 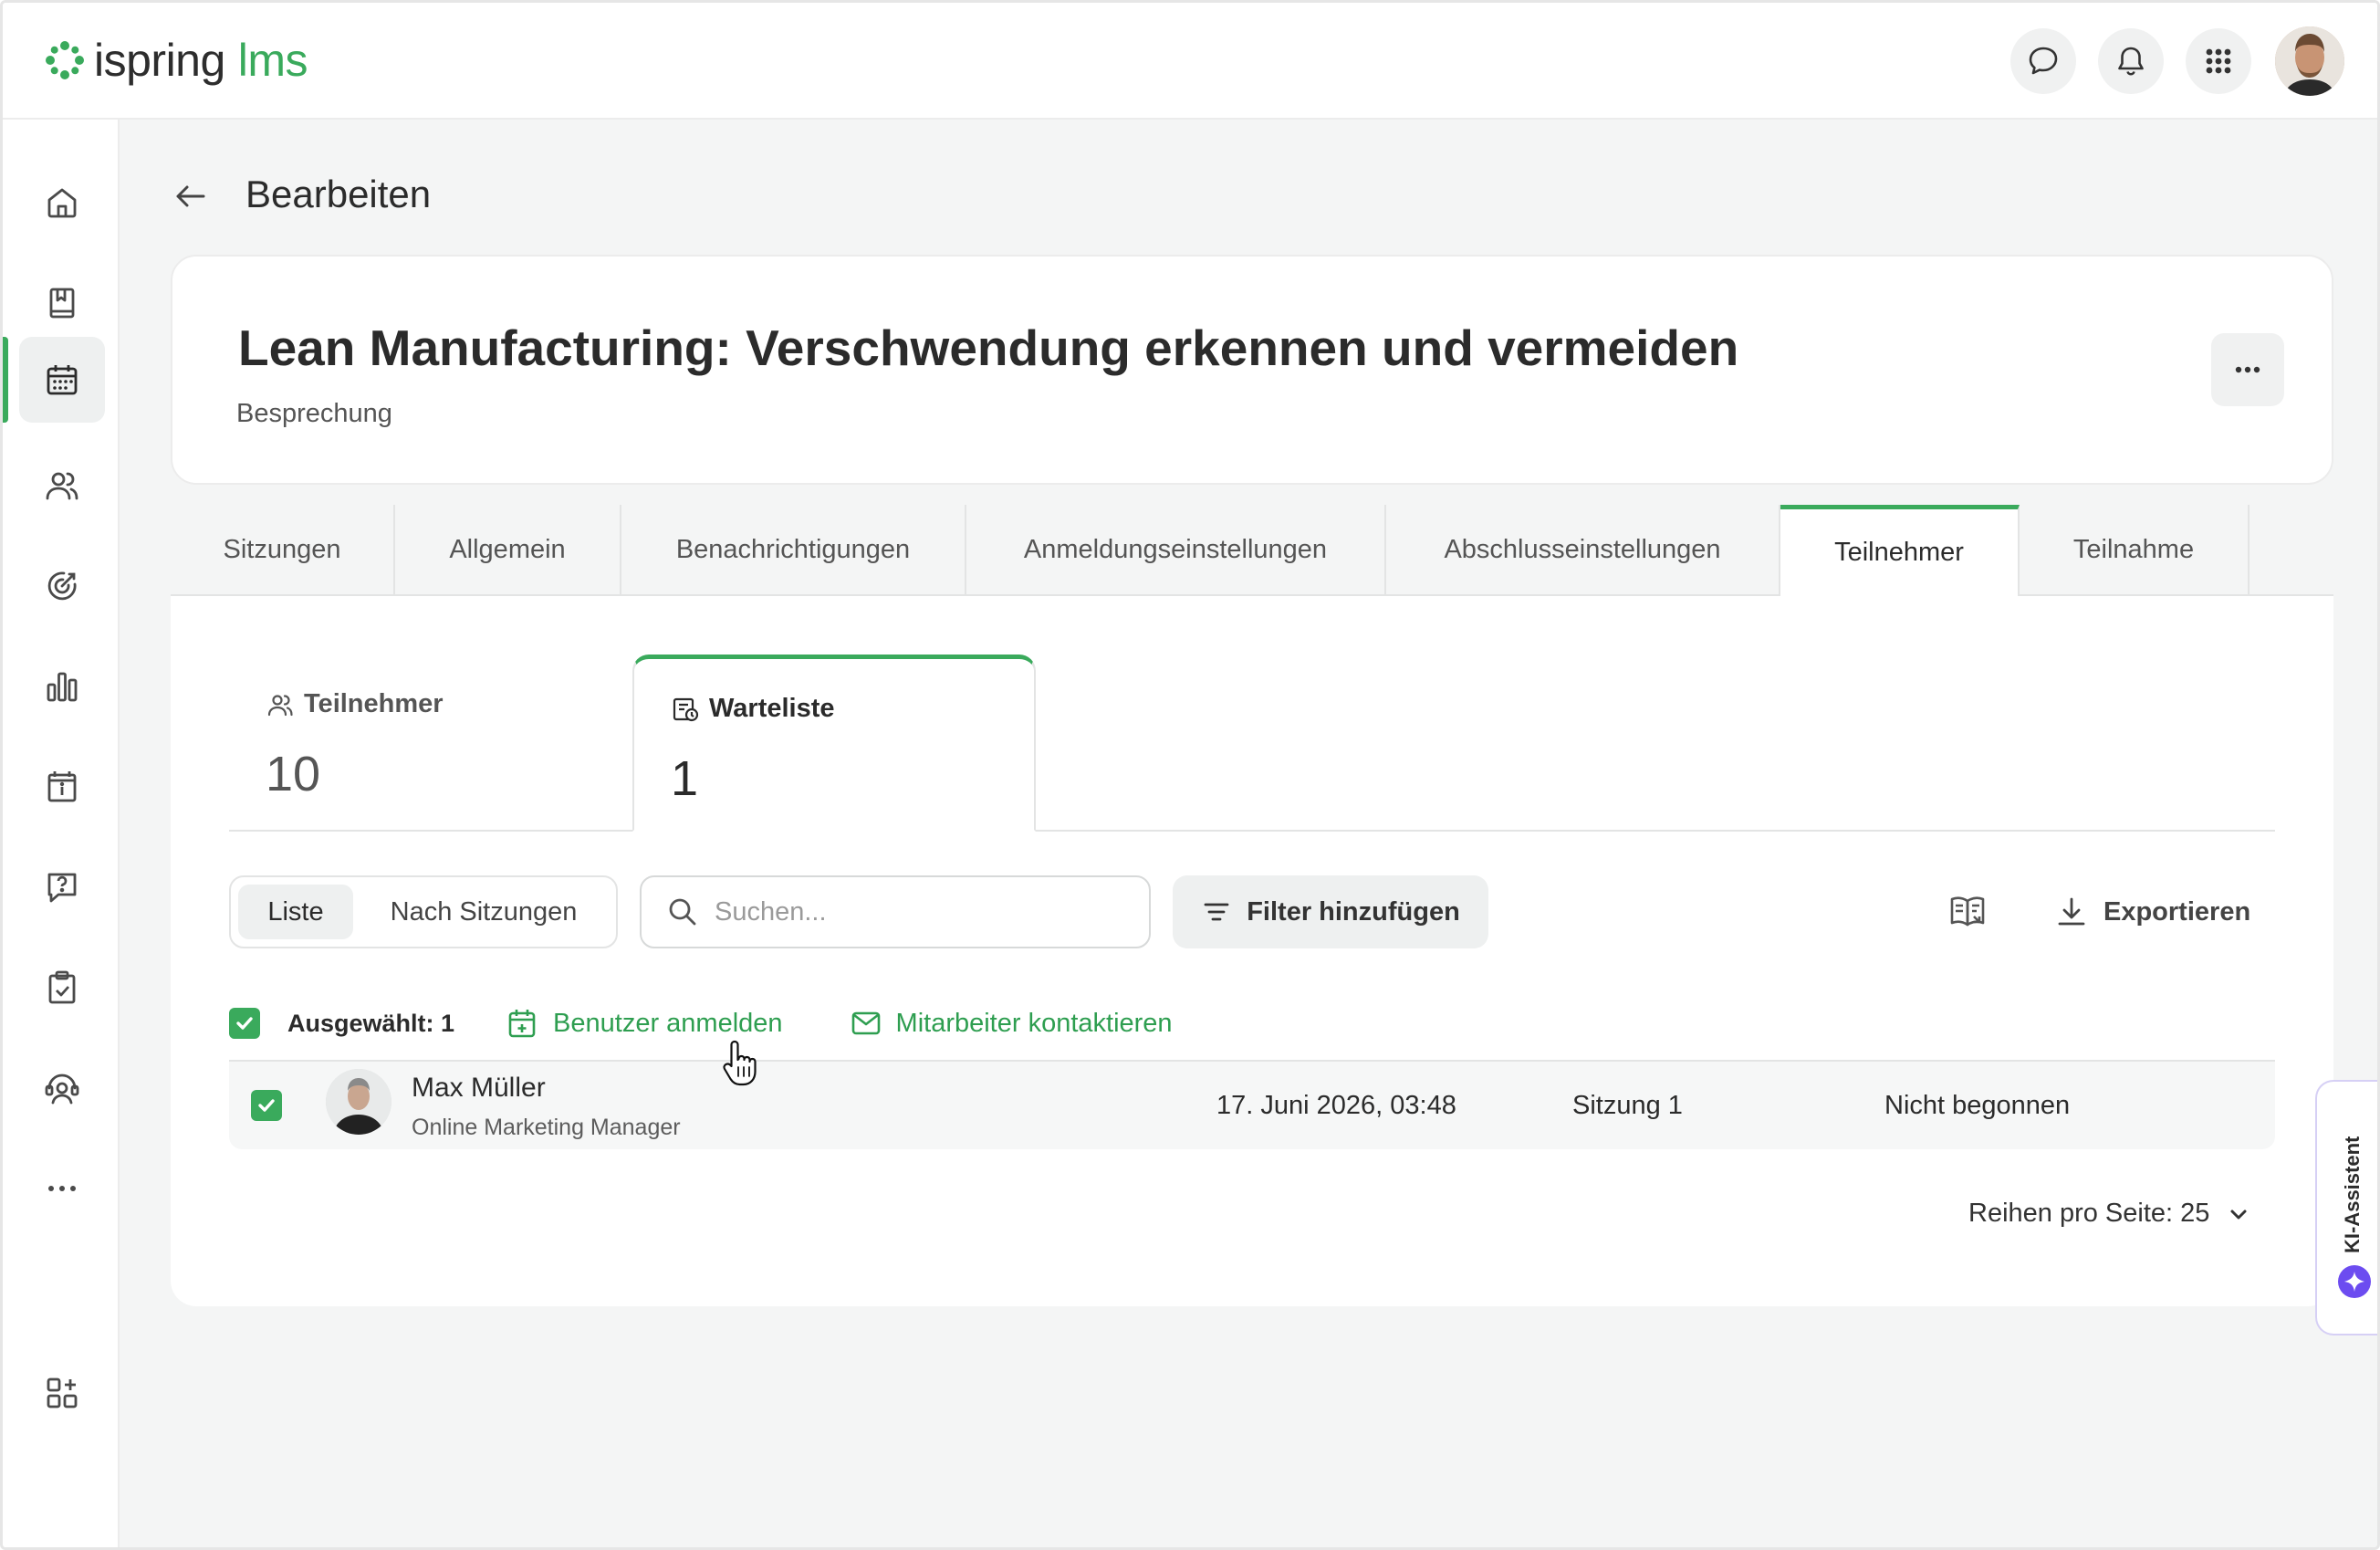 I want to click on add-filter-button: Filter hinzufügen, so click(x=1330, y=911).